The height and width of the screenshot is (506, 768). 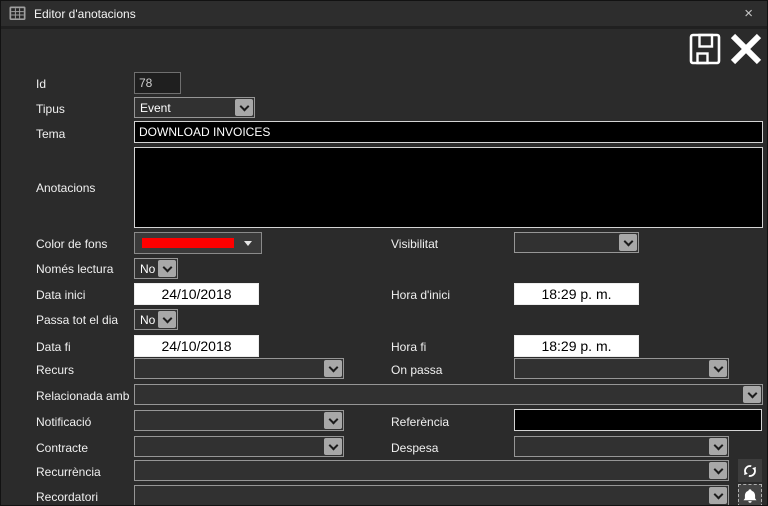 I want to click on tema-field, so click(x=448, y=132).